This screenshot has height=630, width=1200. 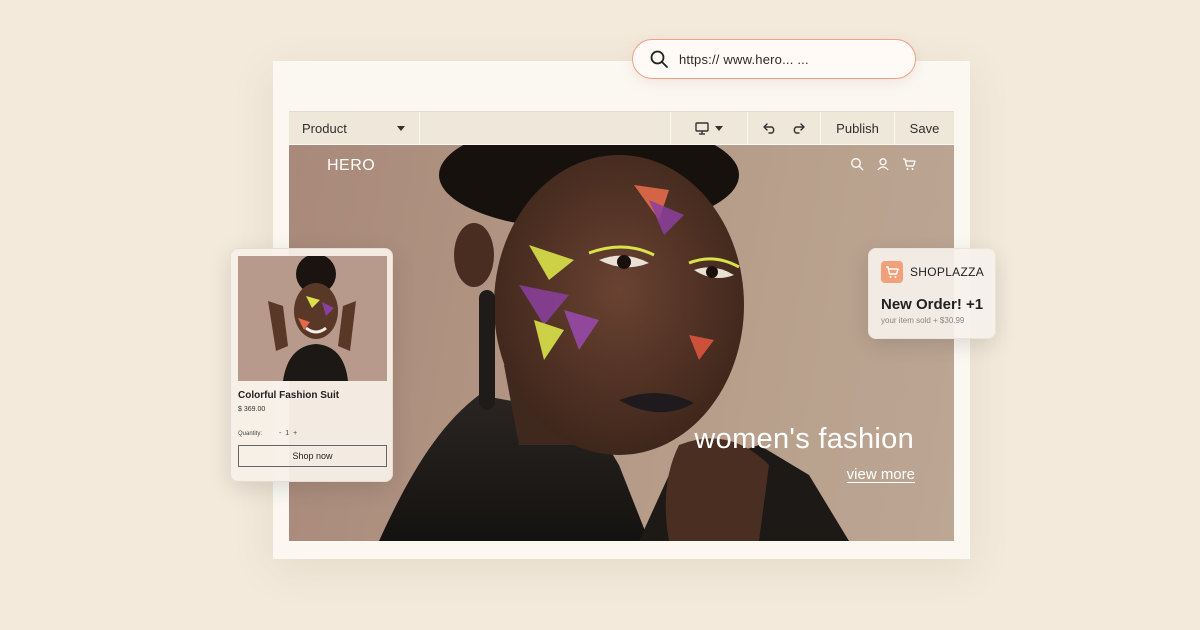 I want to click on shoplazza-logo, so click(x=892, y=272).